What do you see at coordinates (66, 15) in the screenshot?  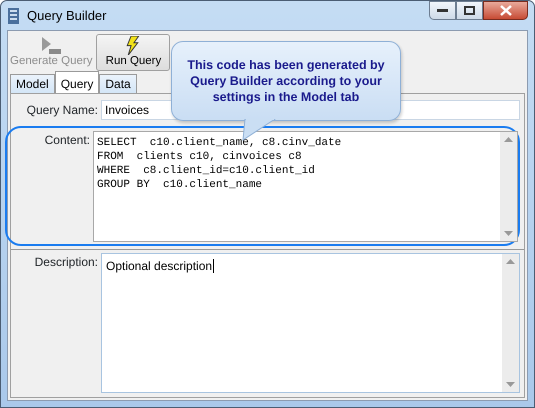 I see `window-title: Query Builder` at bounding box center [66, 15].